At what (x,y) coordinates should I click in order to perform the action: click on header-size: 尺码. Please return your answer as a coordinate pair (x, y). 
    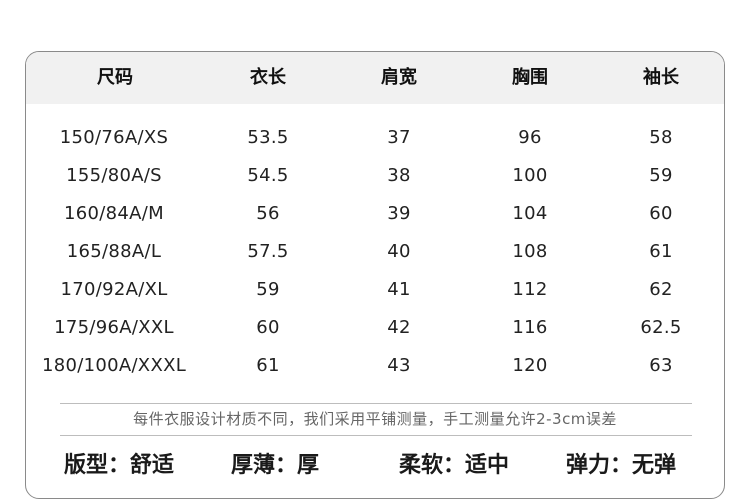
    Looking at the image, I should click on (115, 77).